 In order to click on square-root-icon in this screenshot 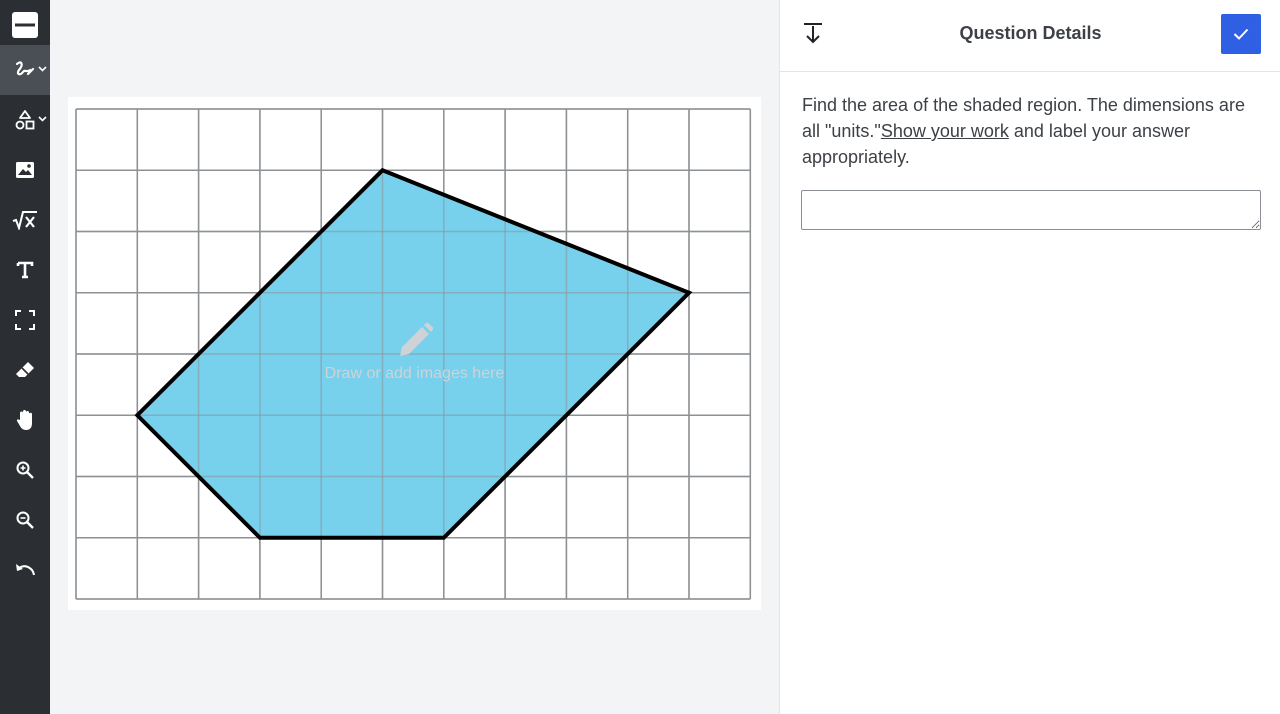, I will do `click(24, 220)`.